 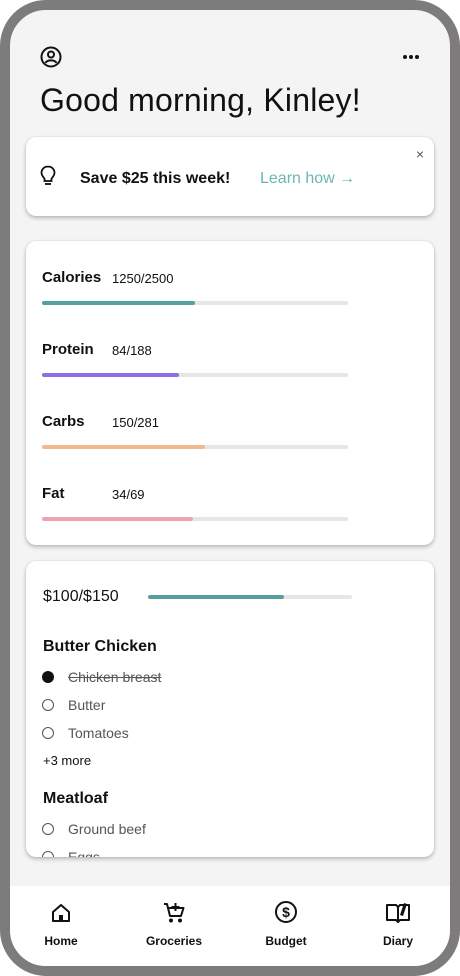 I want to click on show-more-link: +3 more, so click(x=67, y=760).